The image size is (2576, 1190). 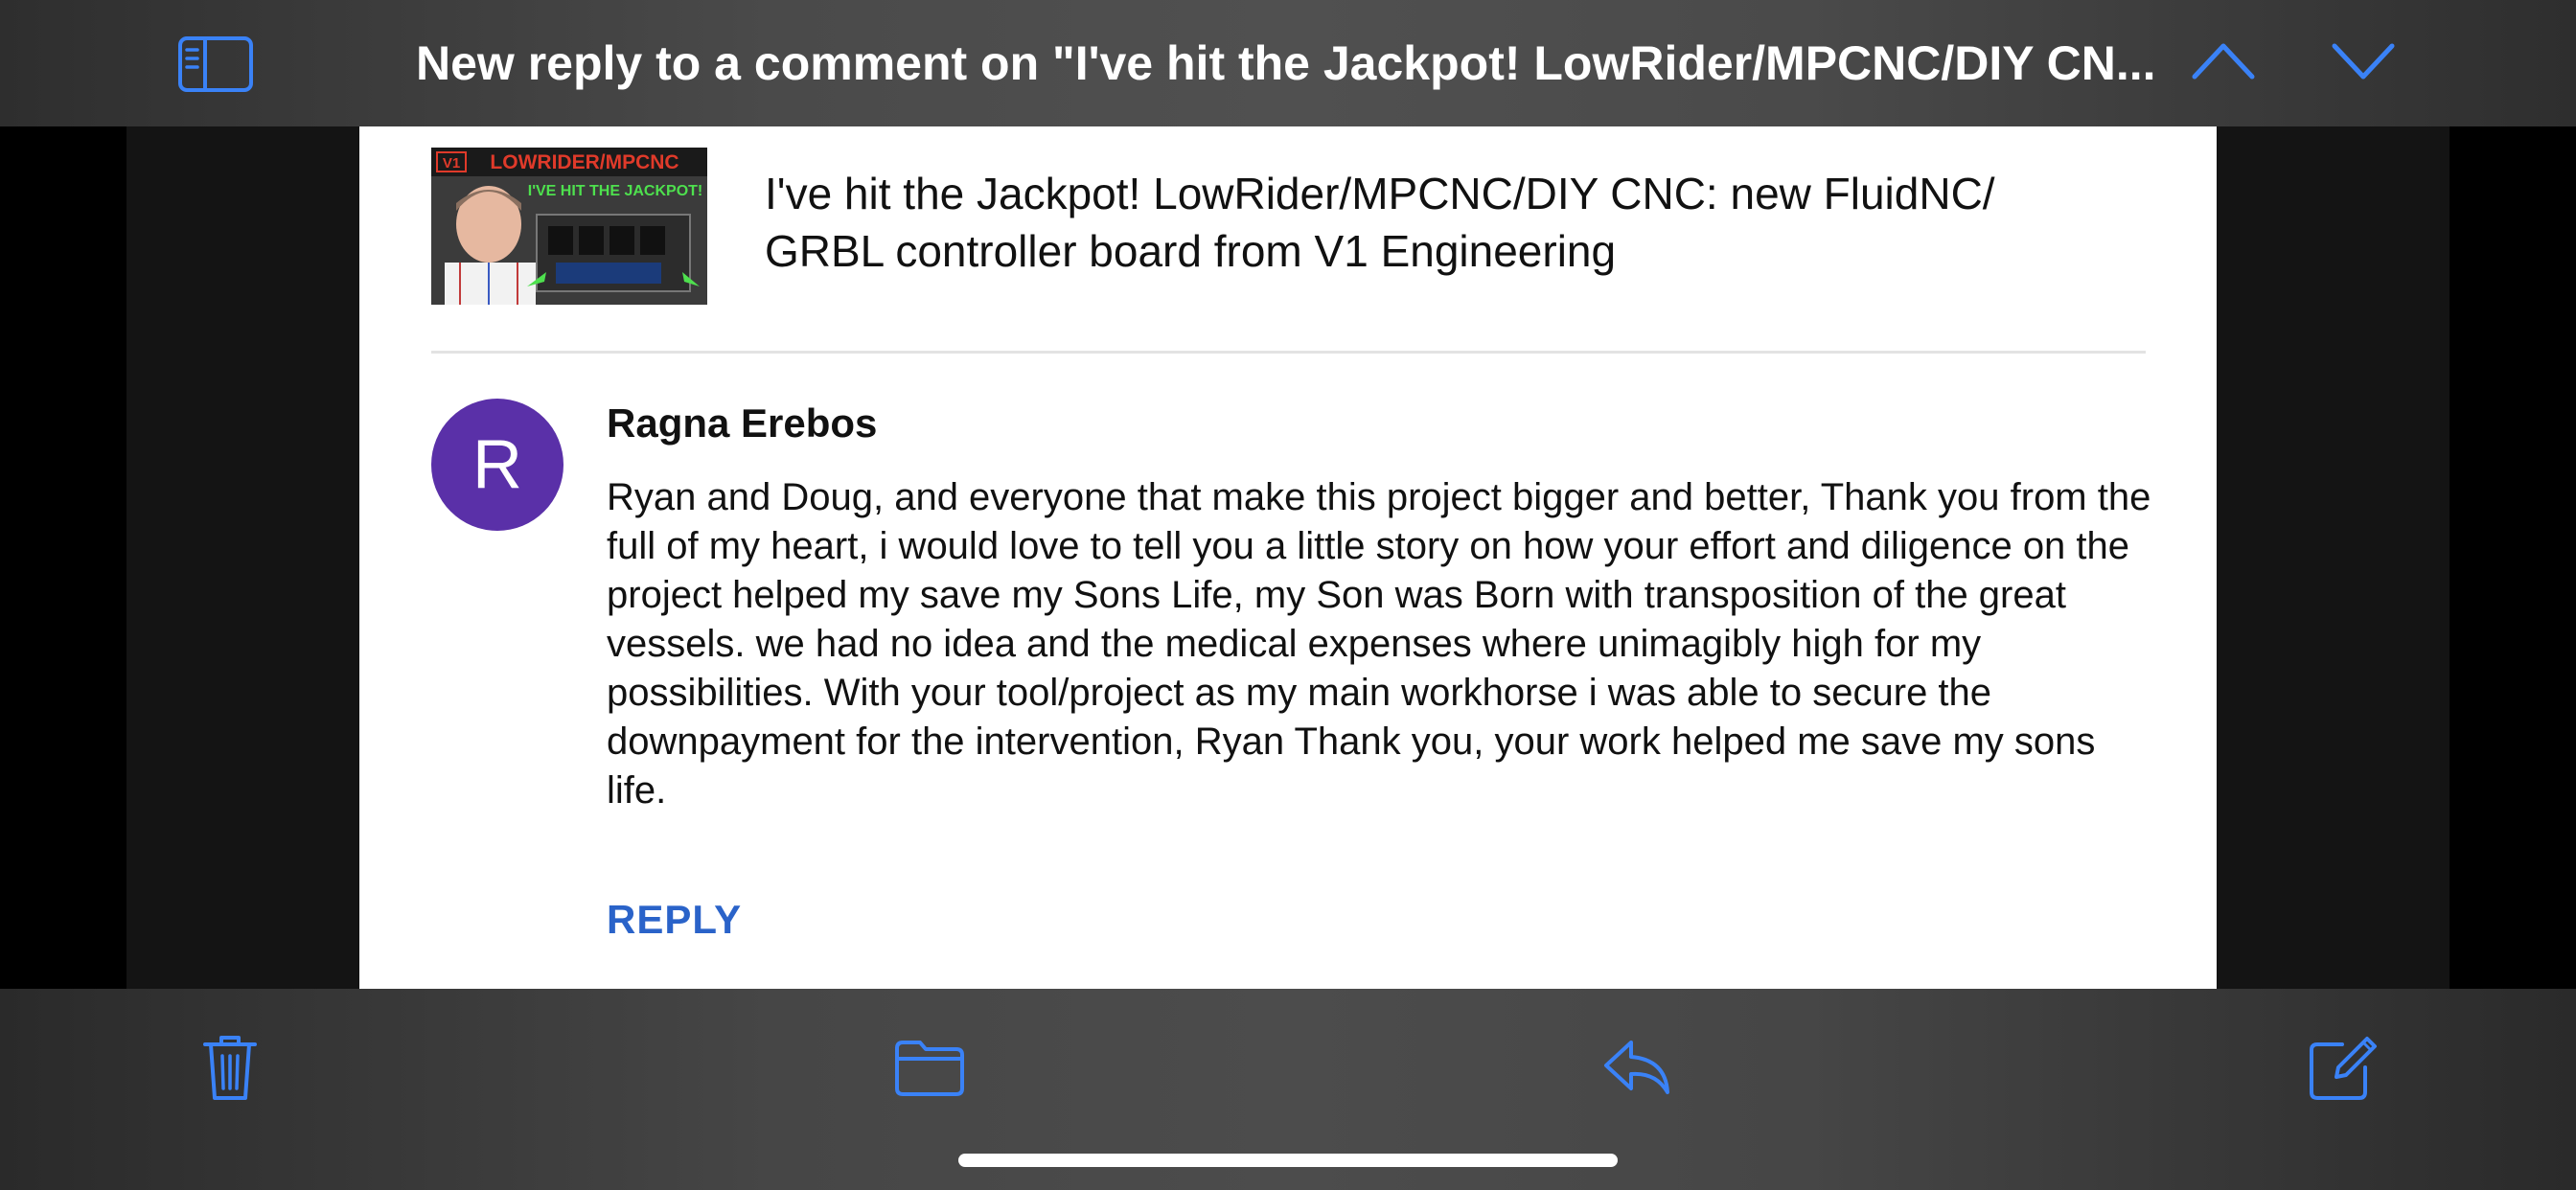 What do you see at coordinates (497, 465) in the screenshot?
I see `avatar: R` at bounding box center [497, 465].